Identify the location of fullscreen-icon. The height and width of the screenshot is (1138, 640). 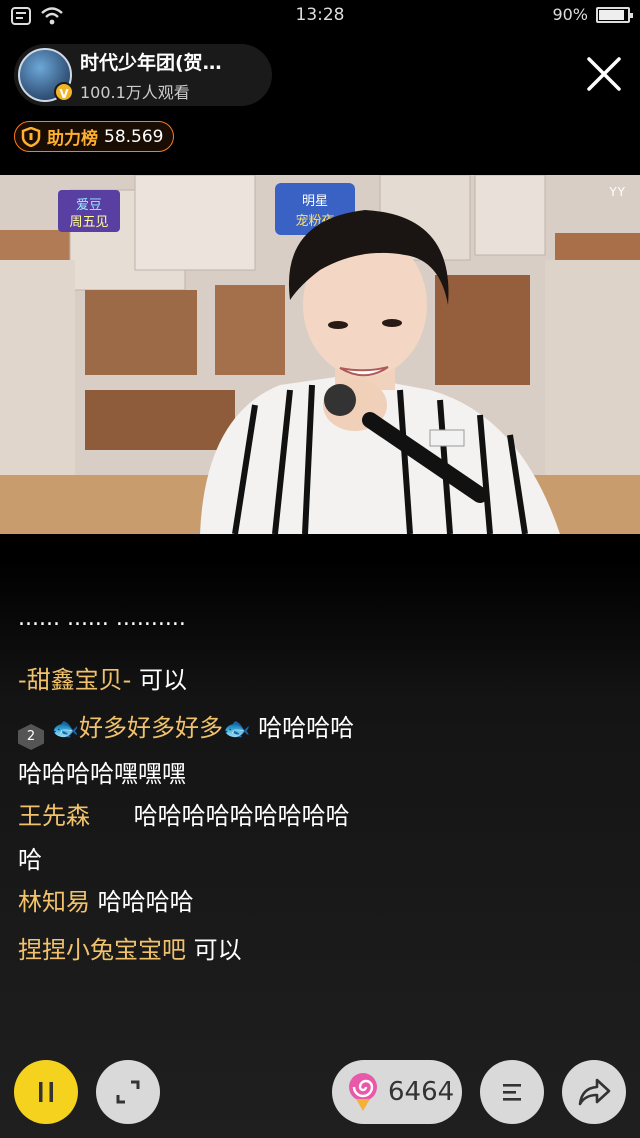
(128, 1092).